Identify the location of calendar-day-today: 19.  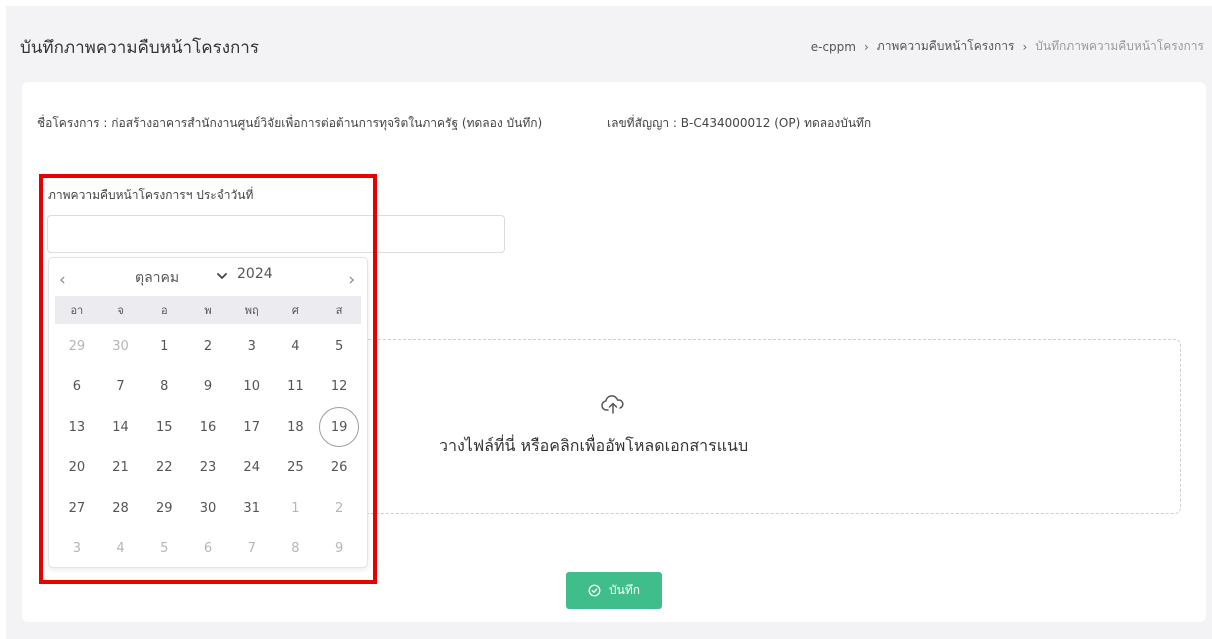
(339, 427).